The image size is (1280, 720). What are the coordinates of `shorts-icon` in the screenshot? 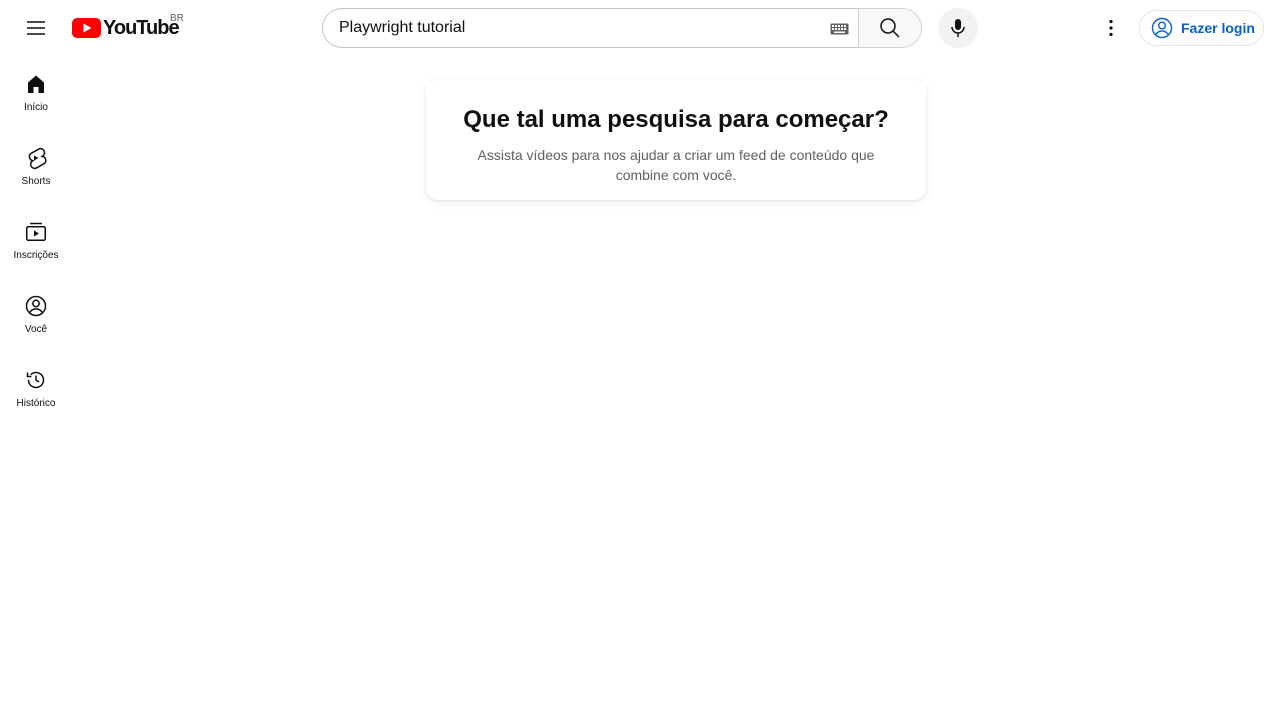 It's located at (37, 158).